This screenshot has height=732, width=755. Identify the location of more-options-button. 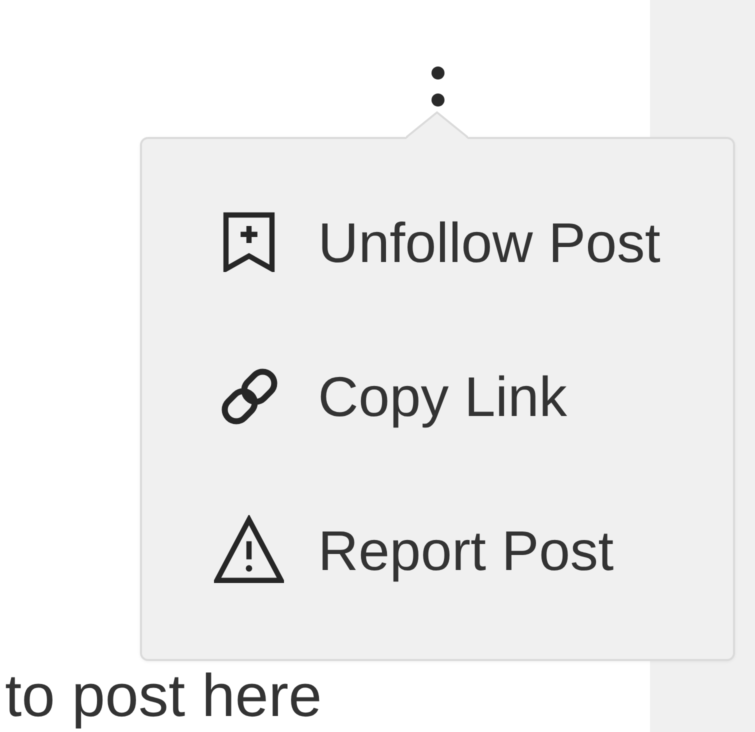
(438, 86).